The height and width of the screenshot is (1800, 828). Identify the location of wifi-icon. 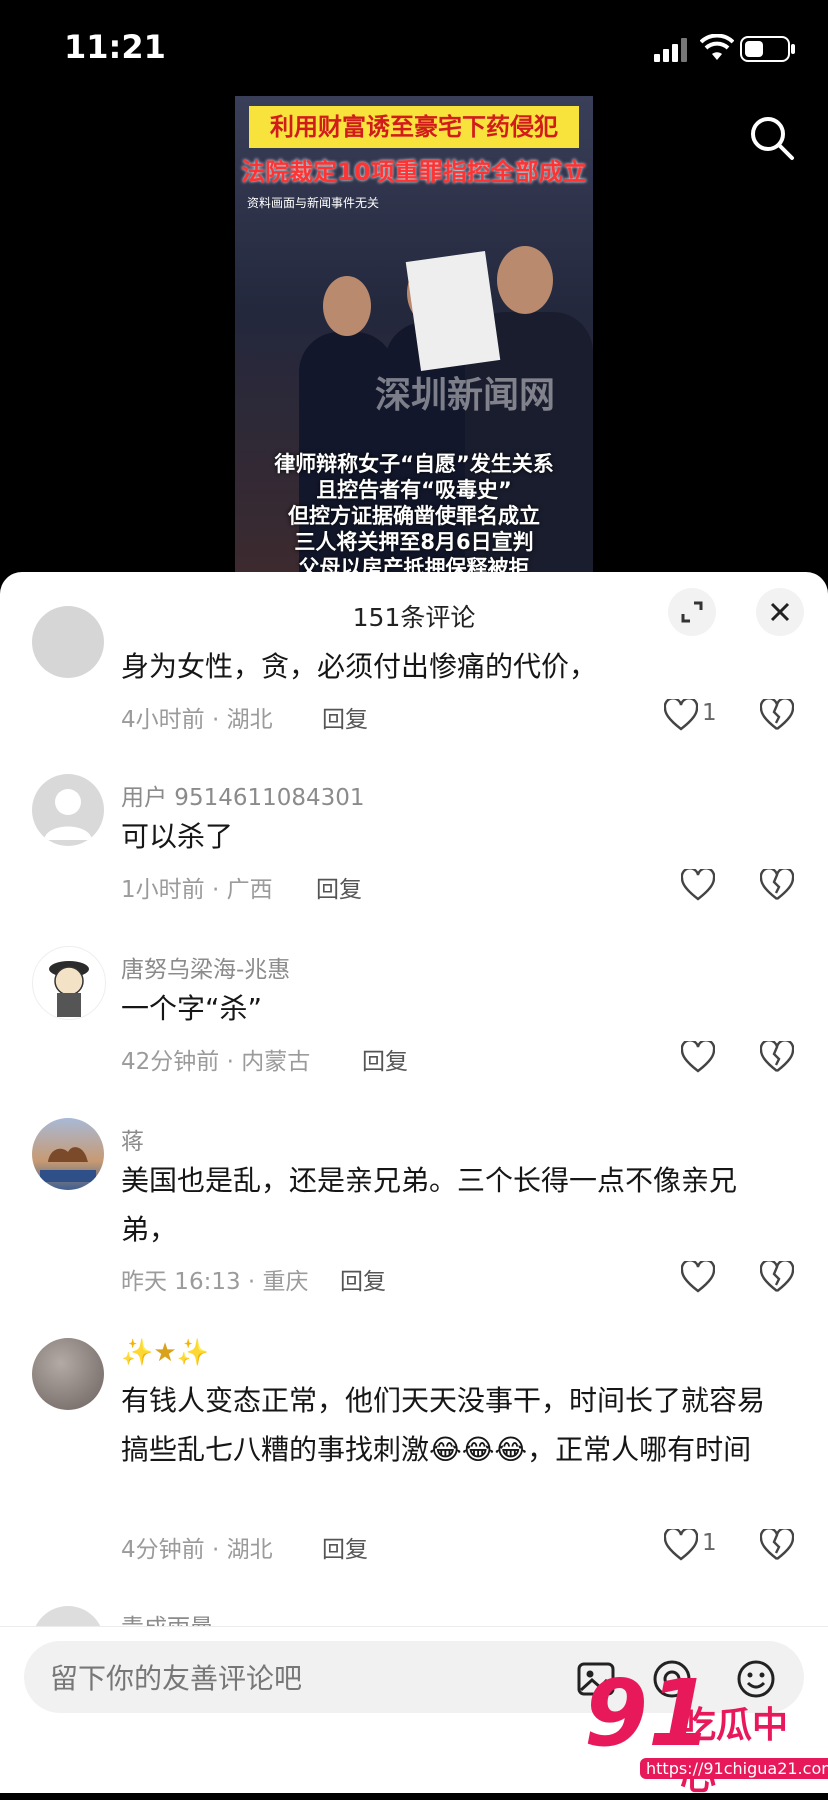
(717, 47).